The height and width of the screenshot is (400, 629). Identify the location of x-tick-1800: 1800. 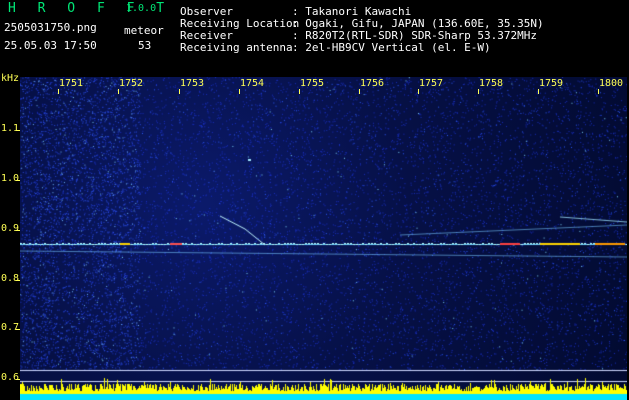
(611, 83).